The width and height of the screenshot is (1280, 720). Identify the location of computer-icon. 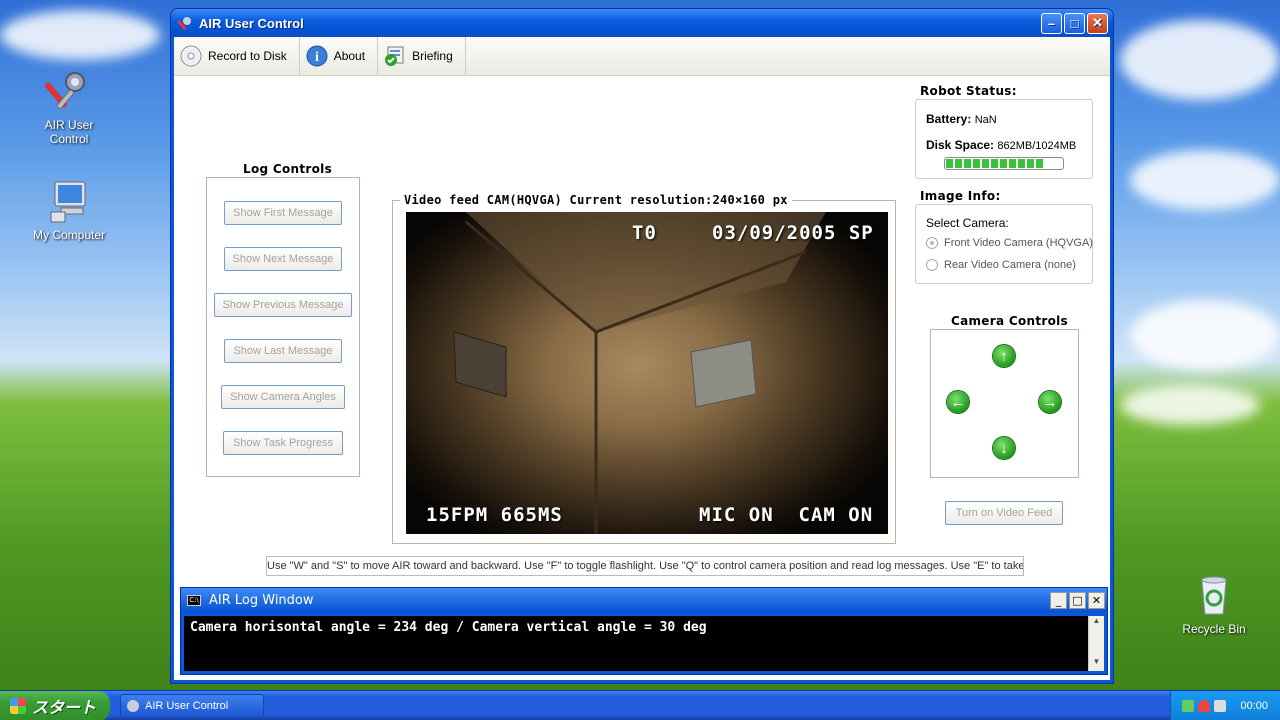
(69, 200).